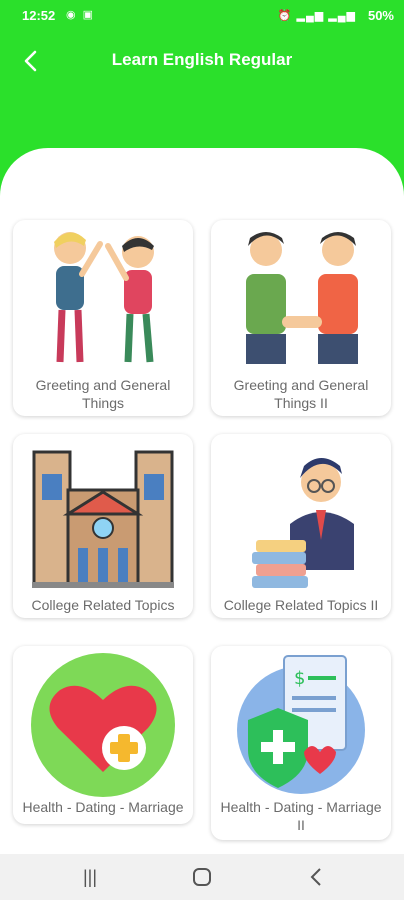  Describe the element at coordinates (90, 877) in the screenshot. I see `recents-icon: |||` at that location.